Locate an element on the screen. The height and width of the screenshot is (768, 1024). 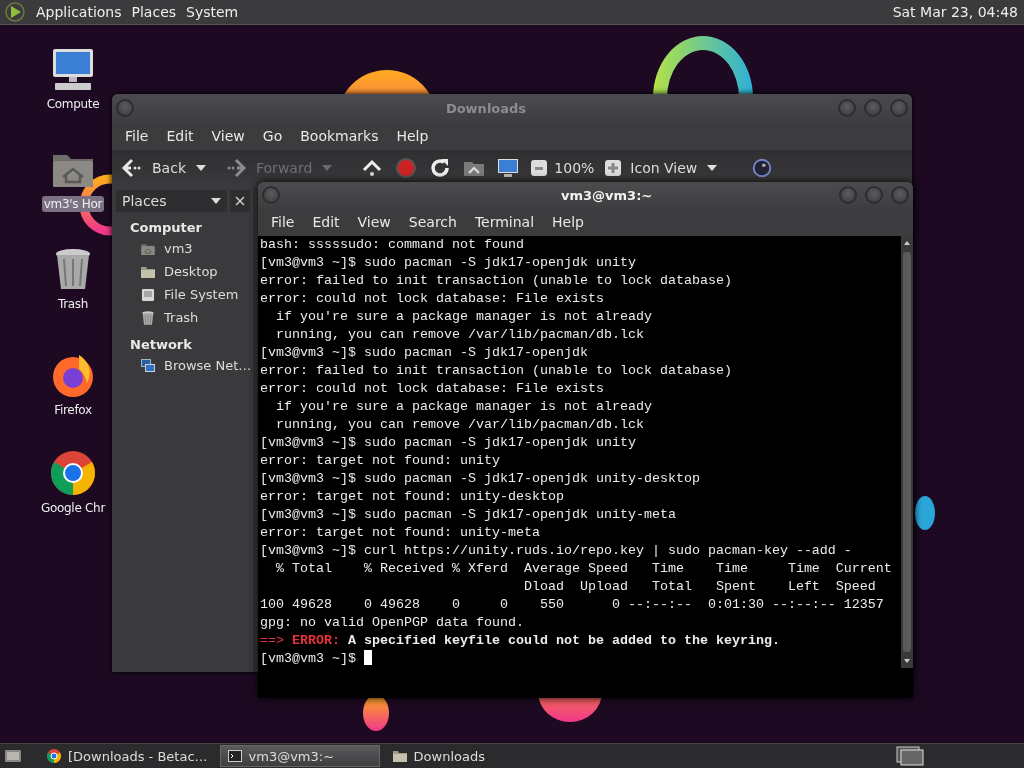
section-heading: Network is located at coordinates (161, 344).